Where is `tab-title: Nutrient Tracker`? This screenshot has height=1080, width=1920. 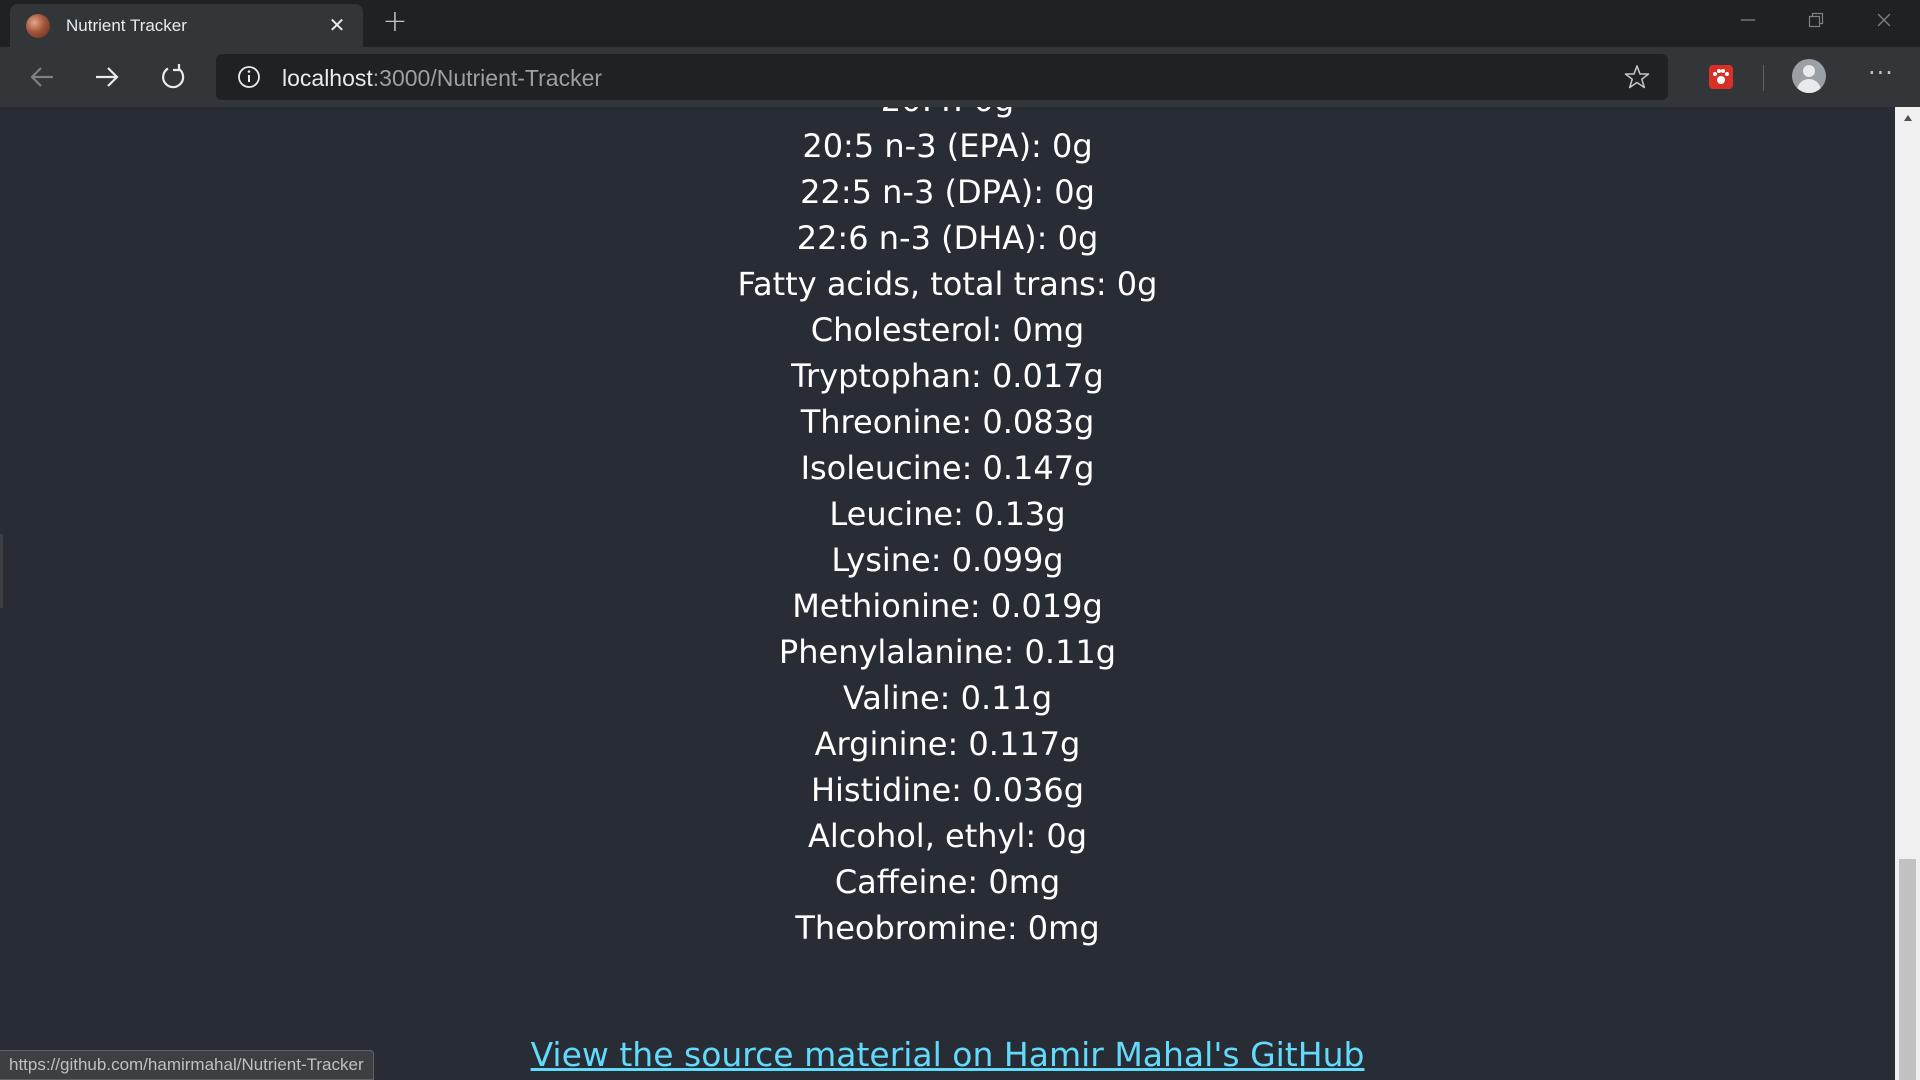
tab-title: Nutrient Tracker is located at coordinates (126, 25).